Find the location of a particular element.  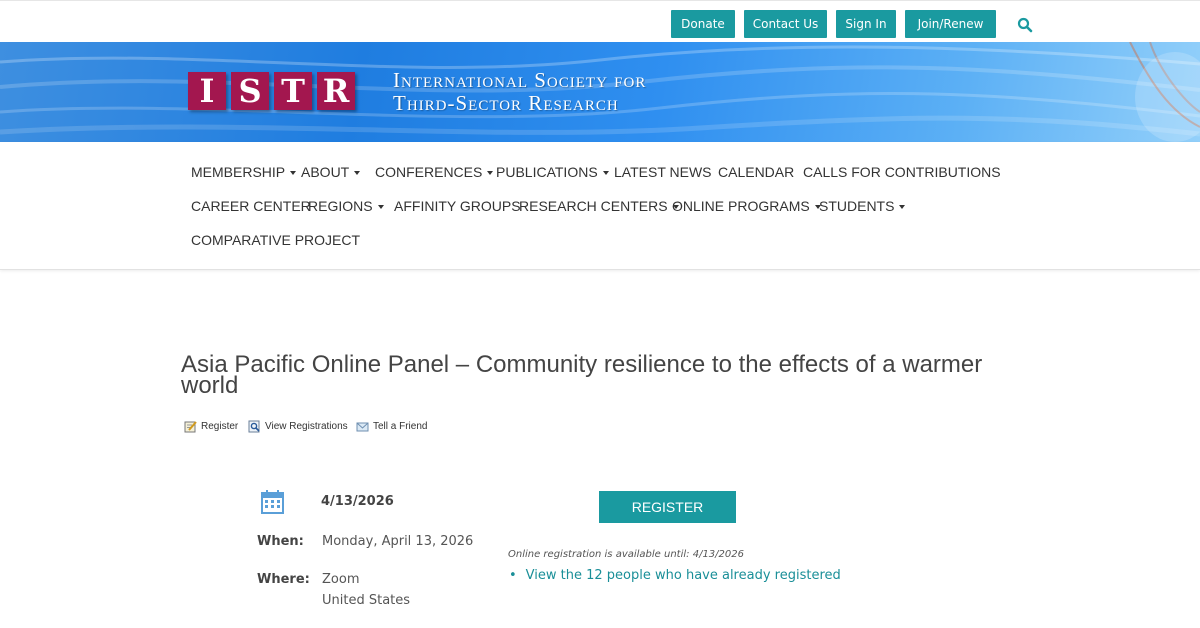

nav-membership: MEMBERSHIP is located at coordinates (244, 172).